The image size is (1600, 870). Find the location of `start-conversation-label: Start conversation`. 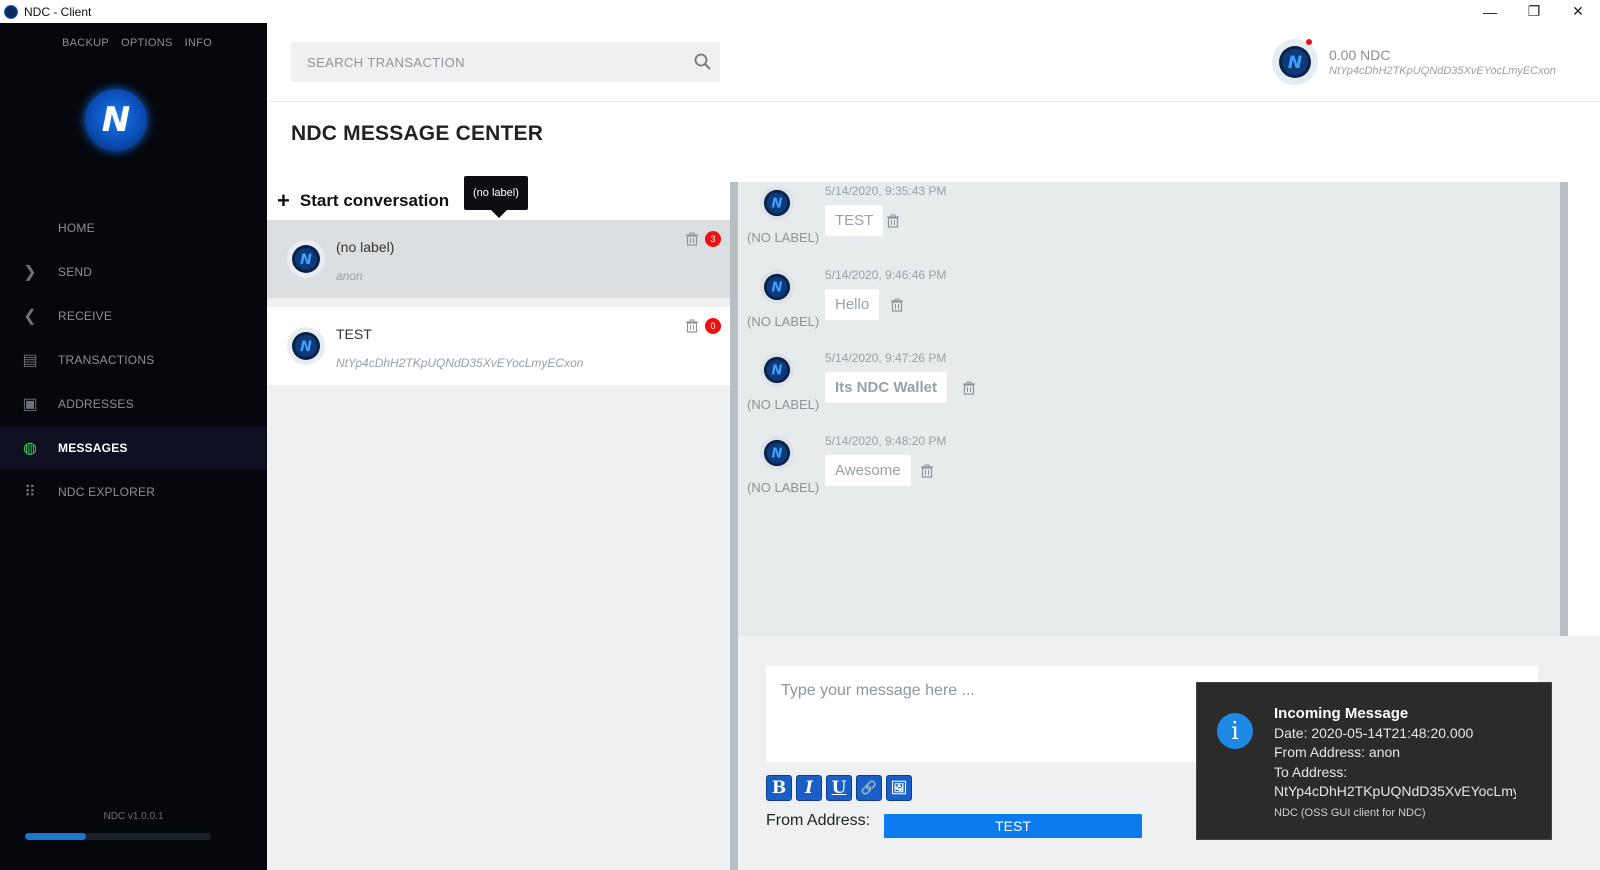

start-conversation-label: Start conversation is located at coordinates (374, 200).